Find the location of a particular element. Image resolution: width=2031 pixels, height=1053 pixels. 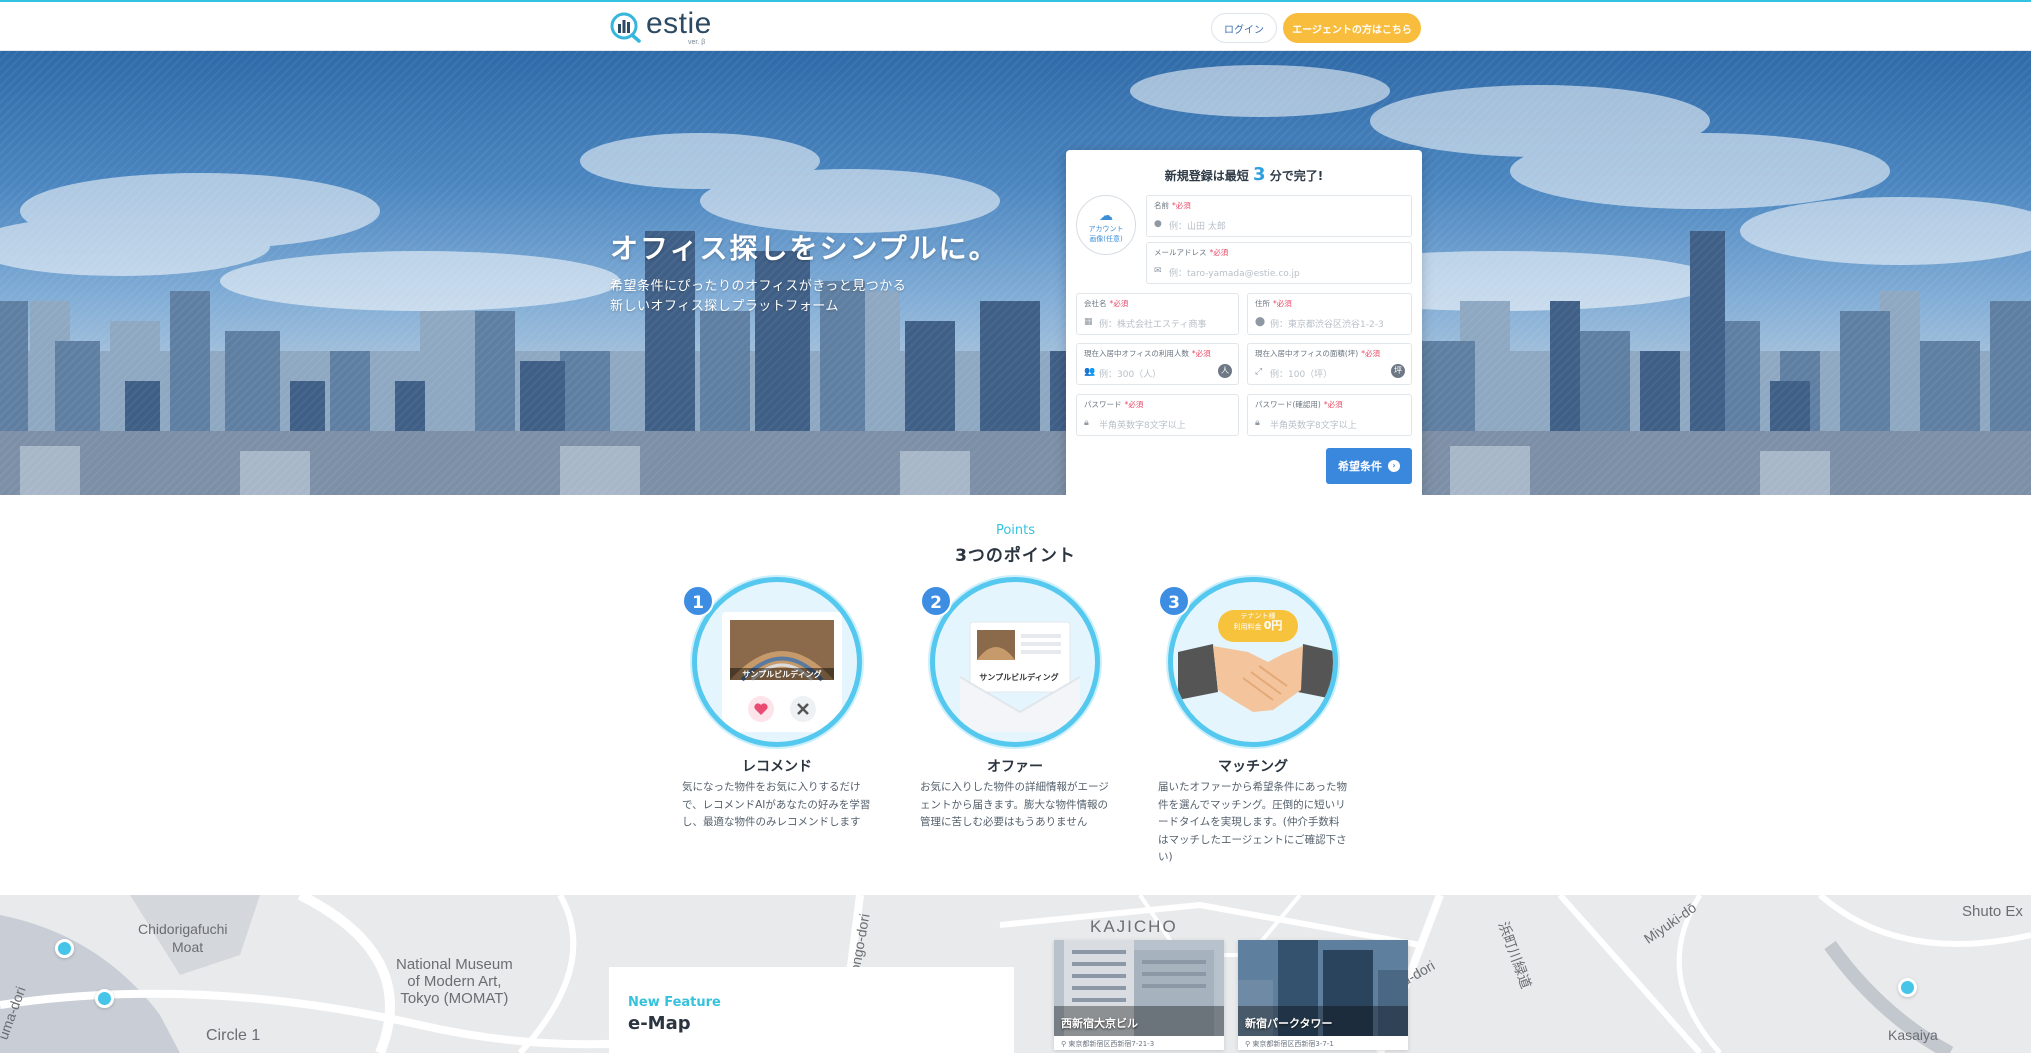

next-step-label: 希望条件 is located at coordinates (1360, 466).